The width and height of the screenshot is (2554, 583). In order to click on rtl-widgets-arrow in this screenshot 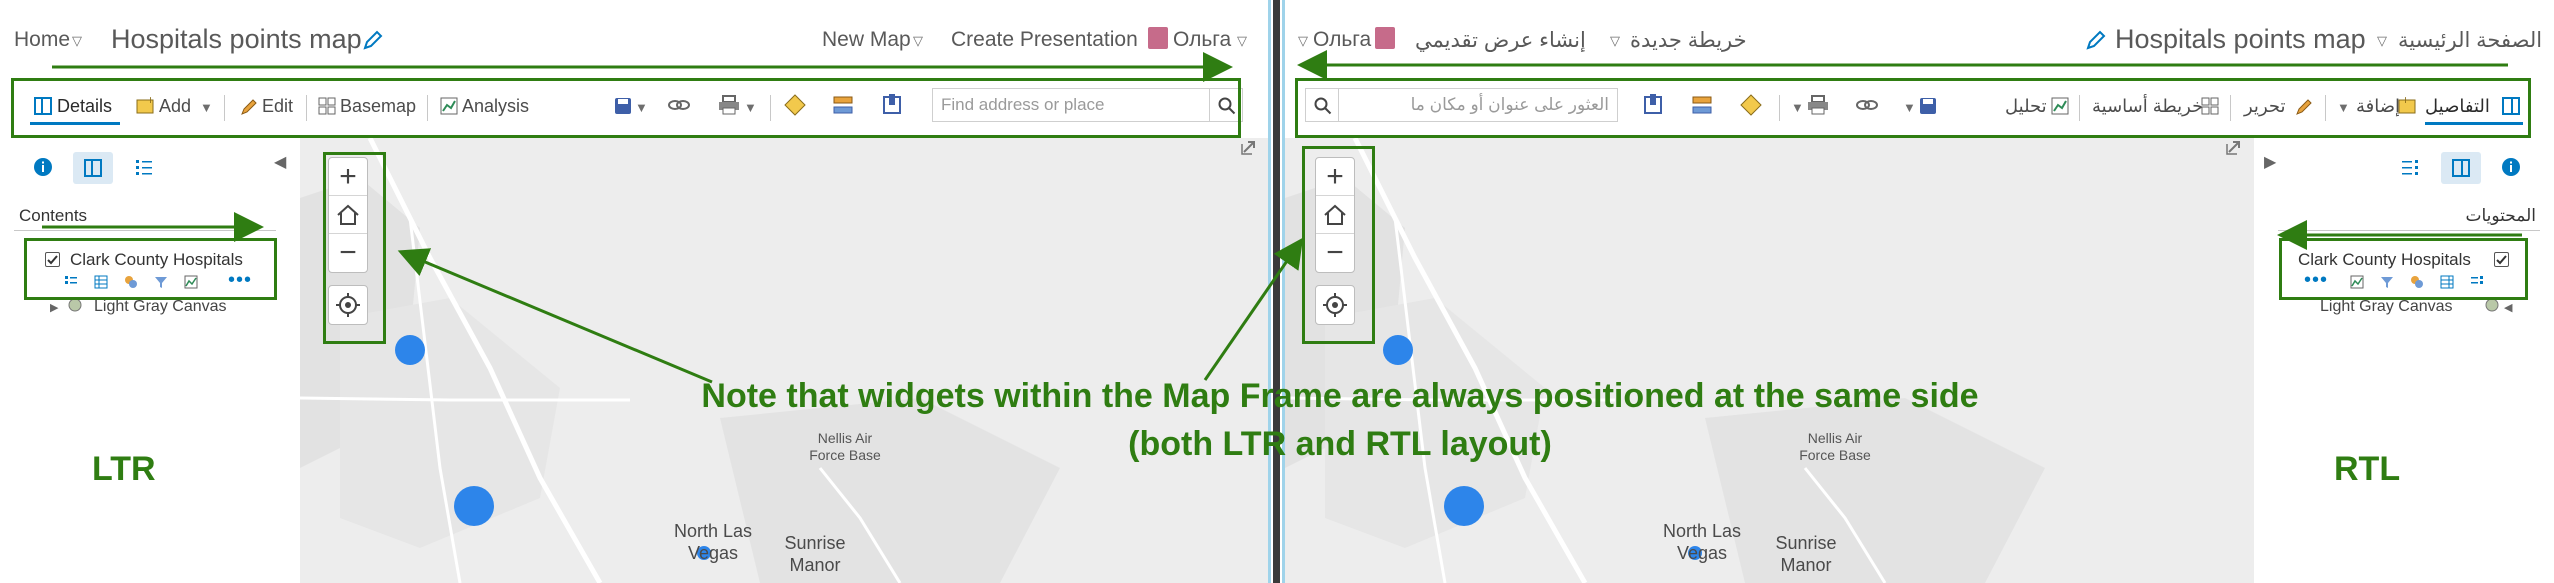, I will do `click(1253, 309)`.